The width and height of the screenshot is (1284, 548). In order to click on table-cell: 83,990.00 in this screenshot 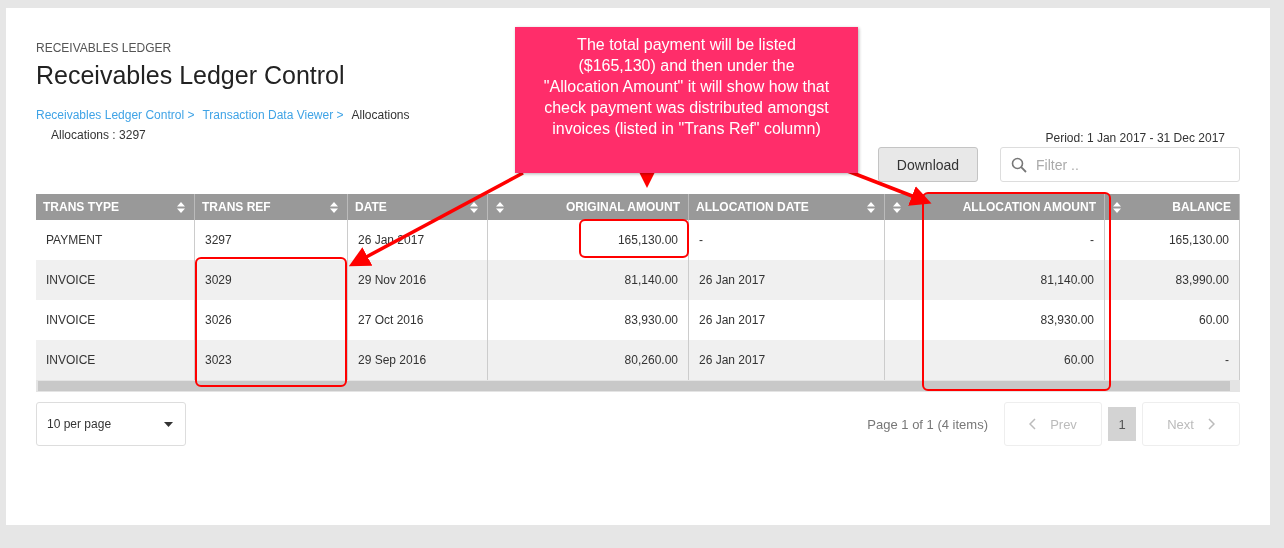, I will do `click(1202, 280)`.